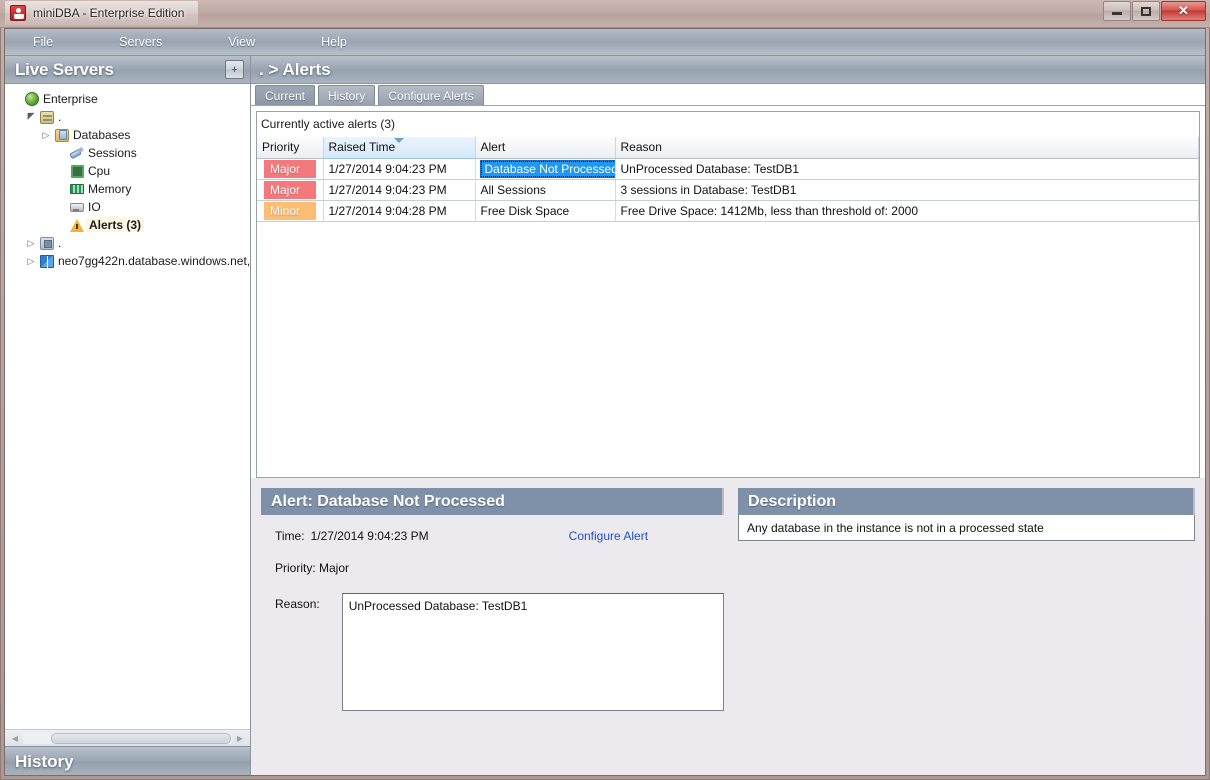  I want to click on tree-item-memory: Memory, so click(127, 189).